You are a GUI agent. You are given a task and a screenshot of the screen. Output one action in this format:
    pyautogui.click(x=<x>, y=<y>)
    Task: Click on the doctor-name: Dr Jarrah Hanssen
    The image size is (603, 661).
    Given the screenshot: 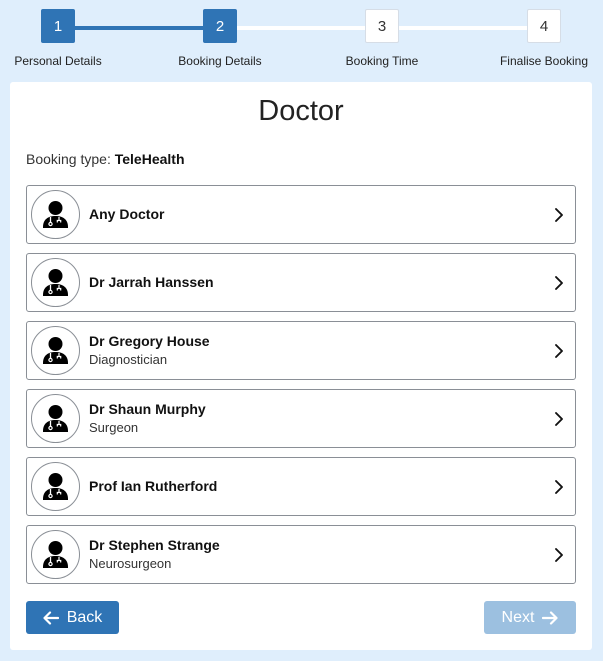 What is the action you would take?
    pyautogui.click(x=151, y=282)
    